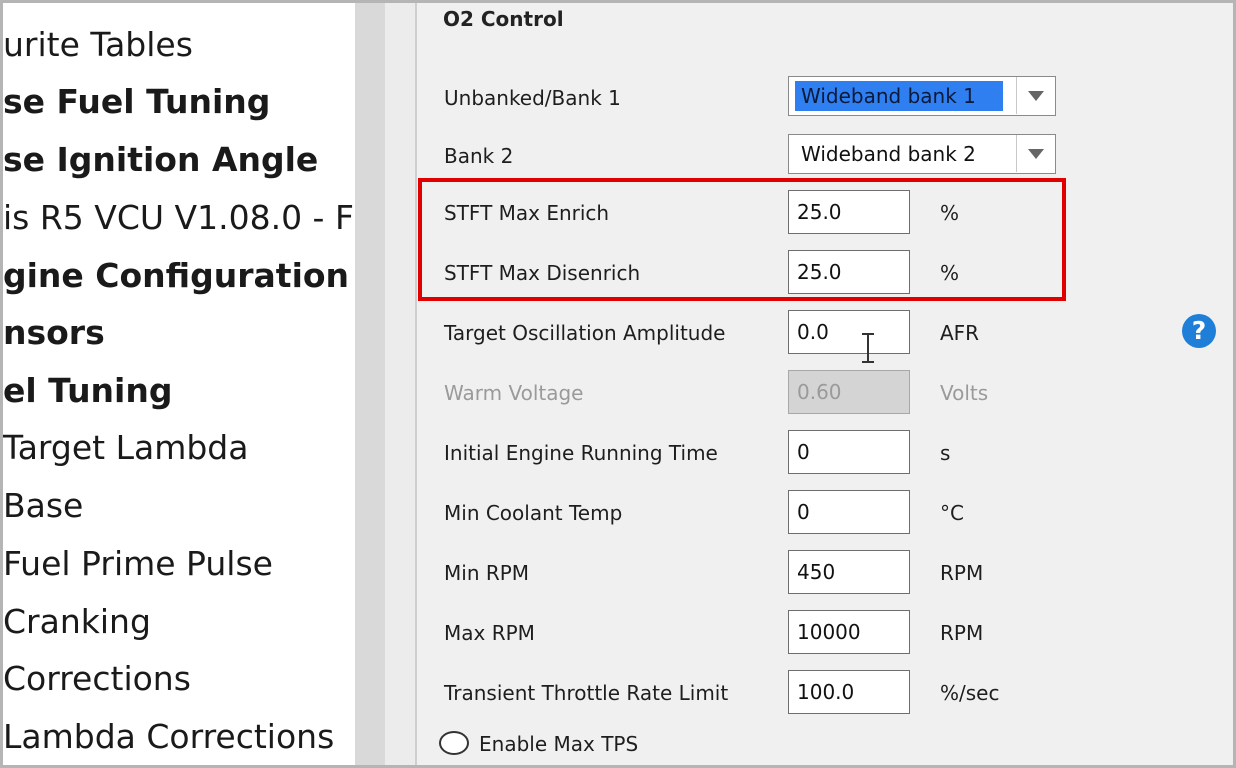  What do you see at coordinates (849, 692) in the screenshot?
I see `transient-throttle-rate-limit-input: 100.0` at bounding box center [849, 692].